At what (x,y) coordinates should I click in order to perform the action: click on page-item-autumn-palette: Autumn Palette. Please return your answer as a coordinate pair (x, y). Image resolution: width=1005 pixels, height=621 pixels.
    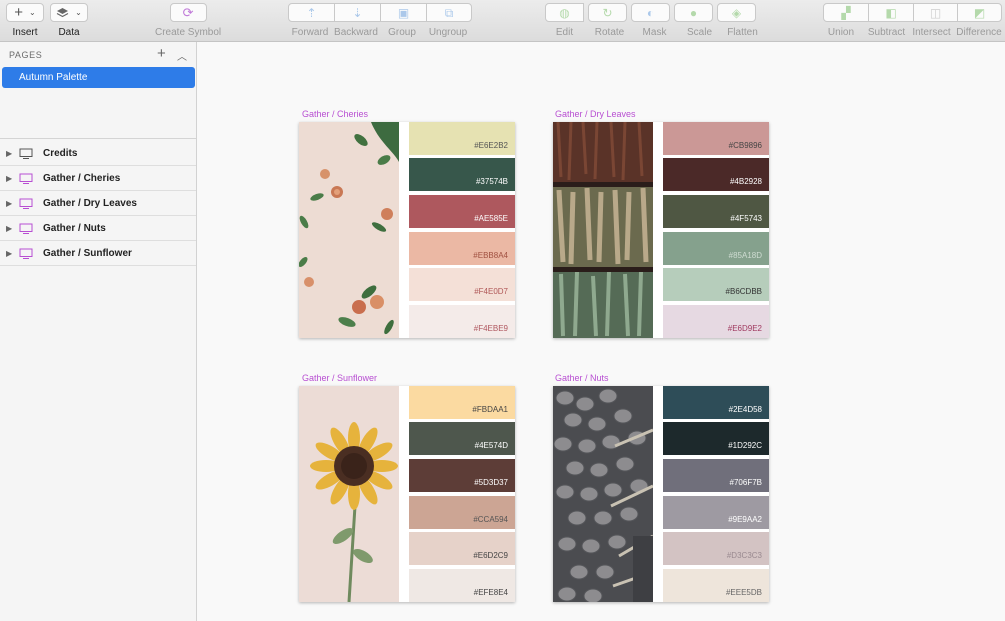
    Looking at the image, I should click on (98, 77).